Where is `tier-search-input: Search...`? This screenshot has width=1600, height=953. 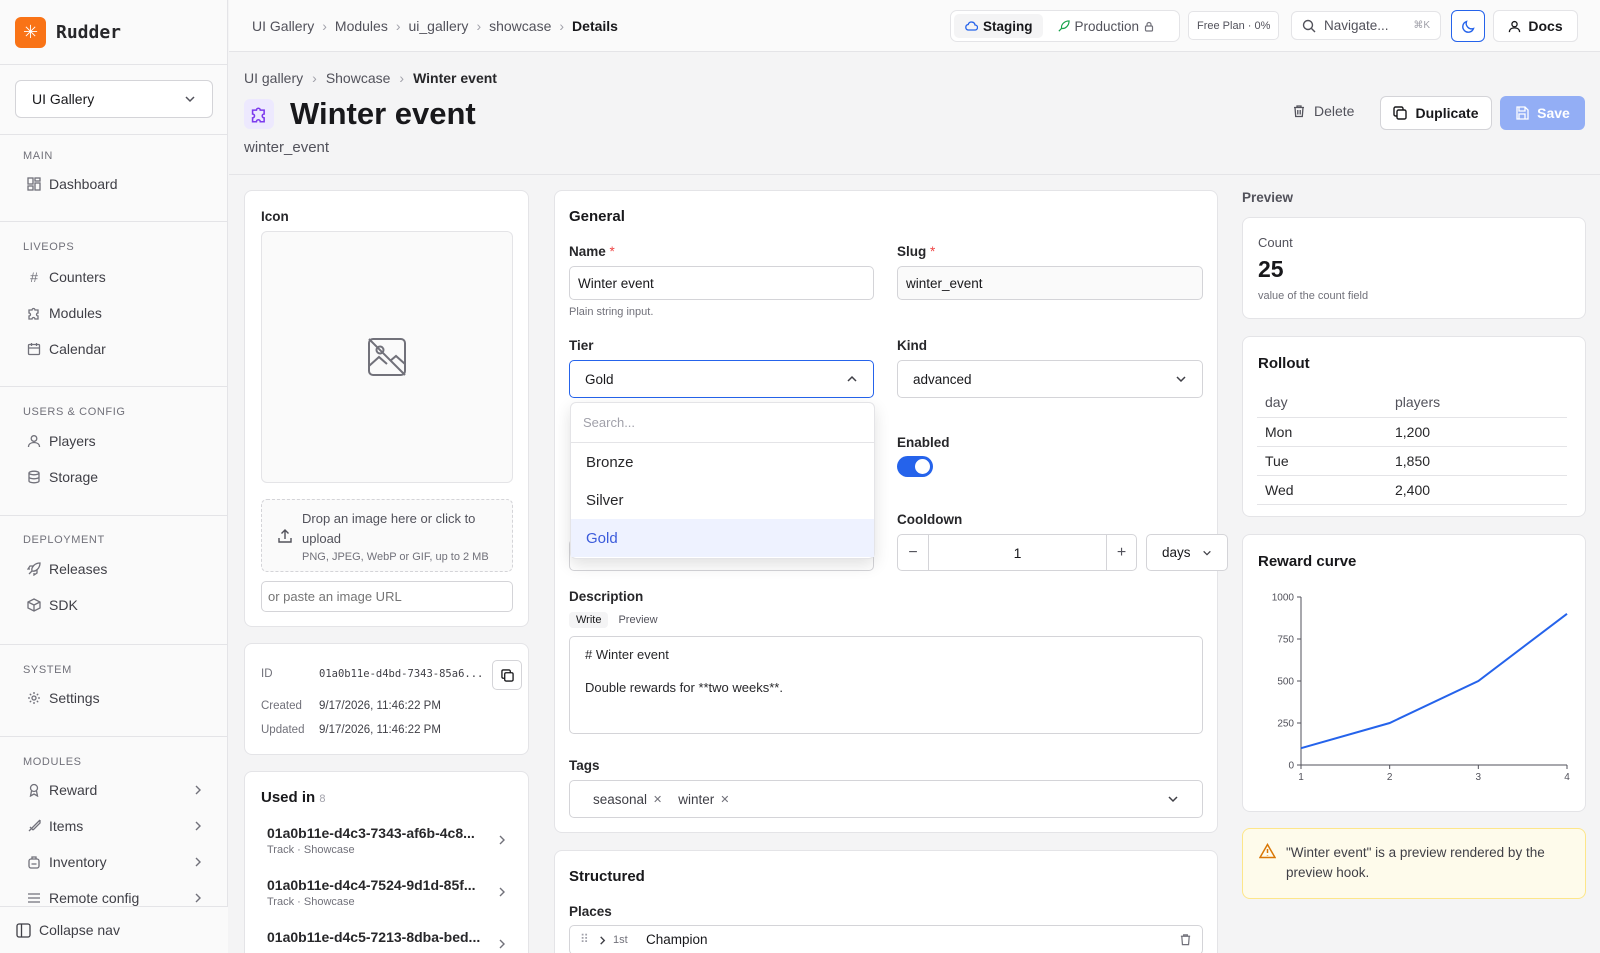 tier-search-input: Search... is located at coordinates (722, 423).